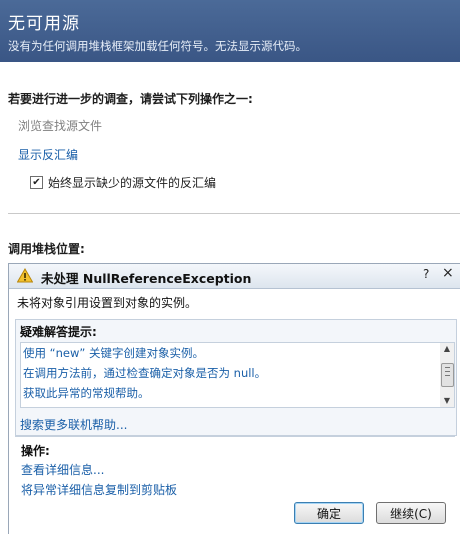  I want to click on exception-title: 未处理 NullReferenceException, so click(146, 278).